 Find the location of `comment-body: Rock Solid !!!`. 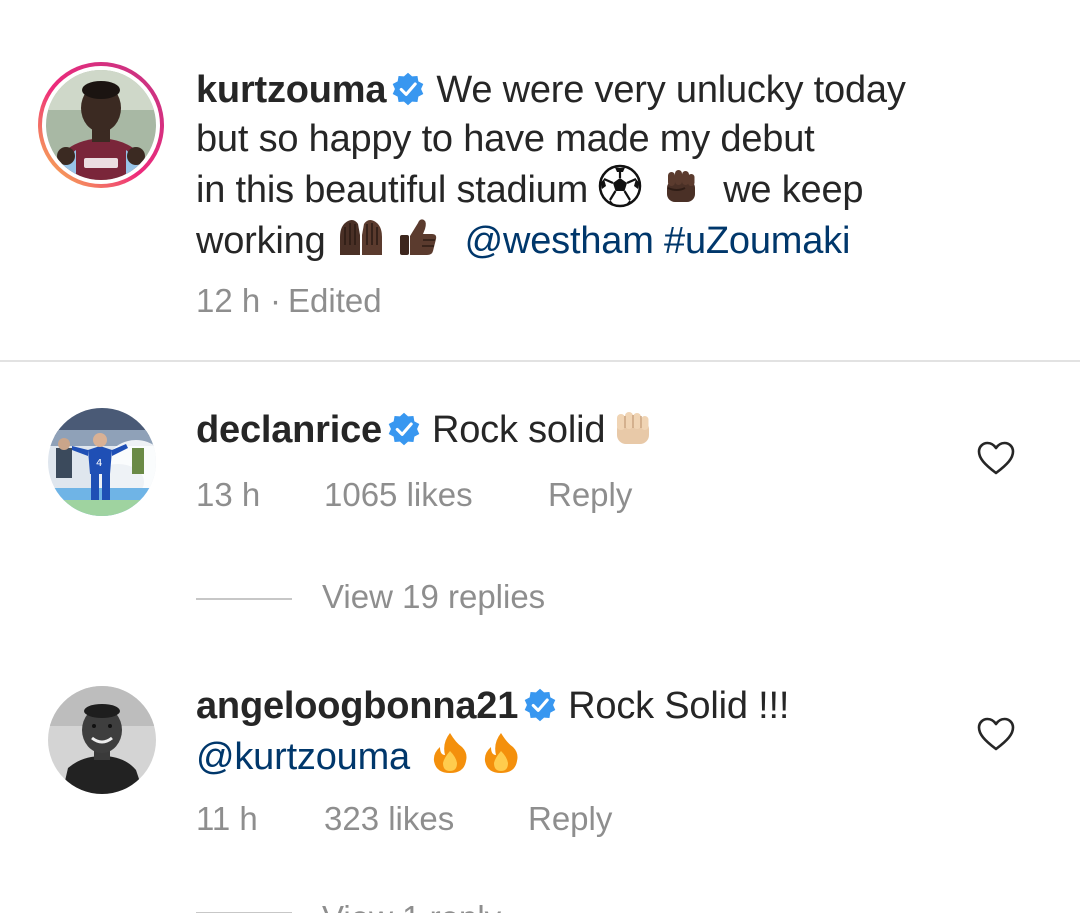

comment-body: Rock Solid !!! is located at coordinates (679, 706).